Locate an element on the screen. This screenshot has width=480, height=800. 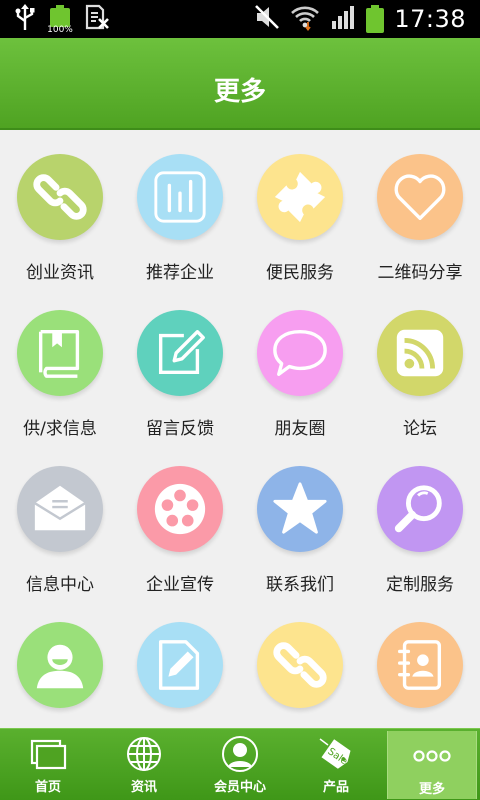
grid-item-recommended-companies: 推荐企业 is located at coordinates (180, 210).